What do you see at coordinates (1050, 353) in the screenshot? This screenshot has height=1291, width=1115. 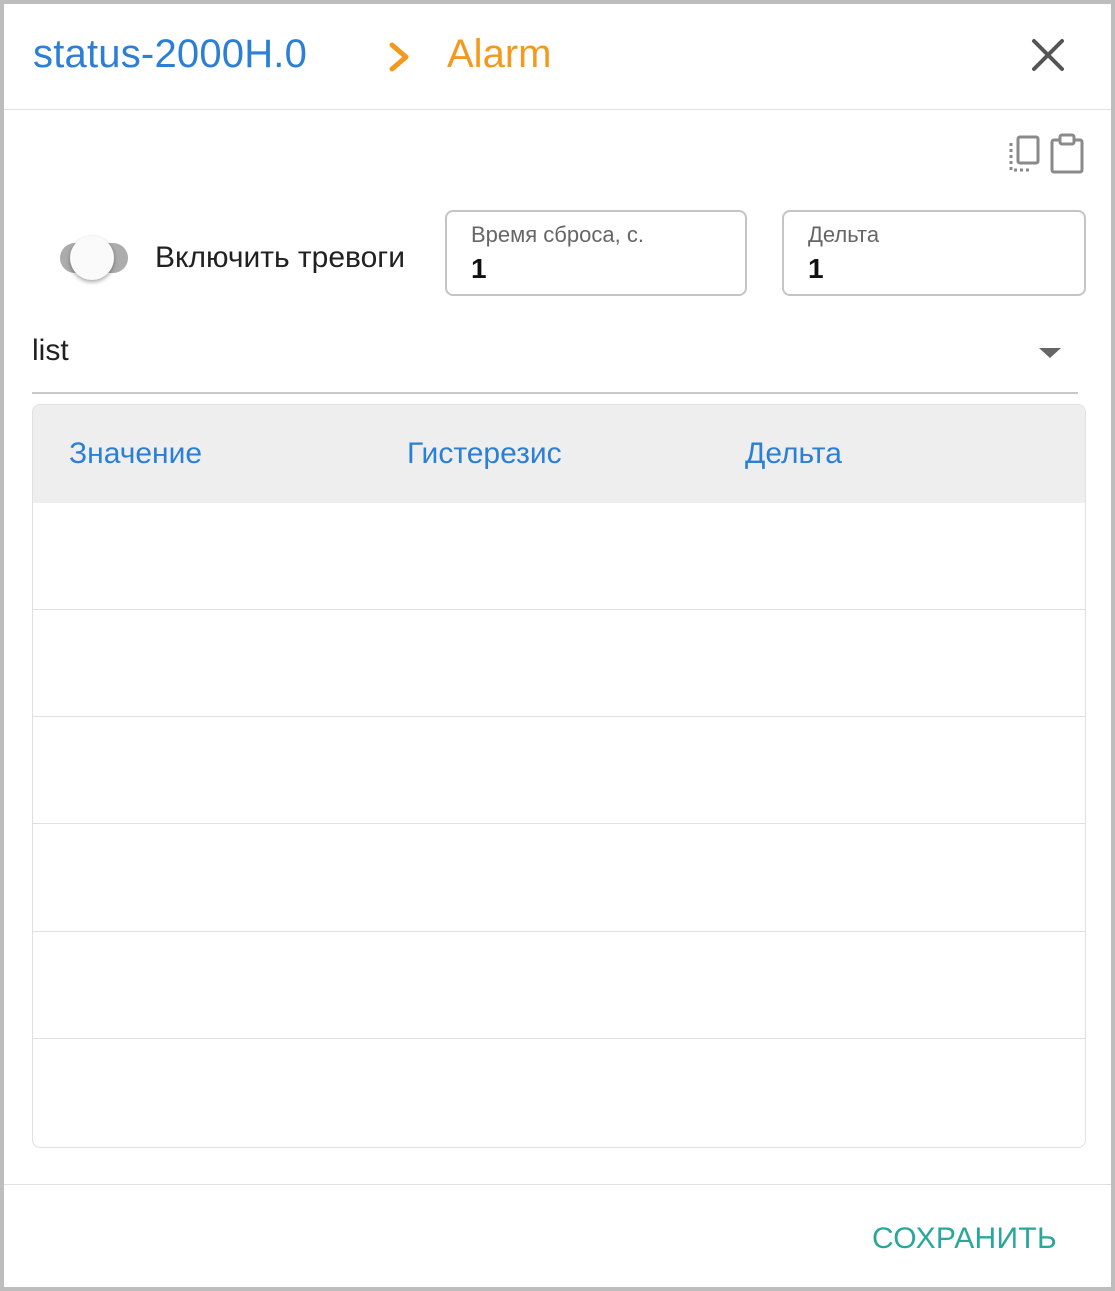 I see `dropdown-arrow-icon` at bounding box center [1050, 353].